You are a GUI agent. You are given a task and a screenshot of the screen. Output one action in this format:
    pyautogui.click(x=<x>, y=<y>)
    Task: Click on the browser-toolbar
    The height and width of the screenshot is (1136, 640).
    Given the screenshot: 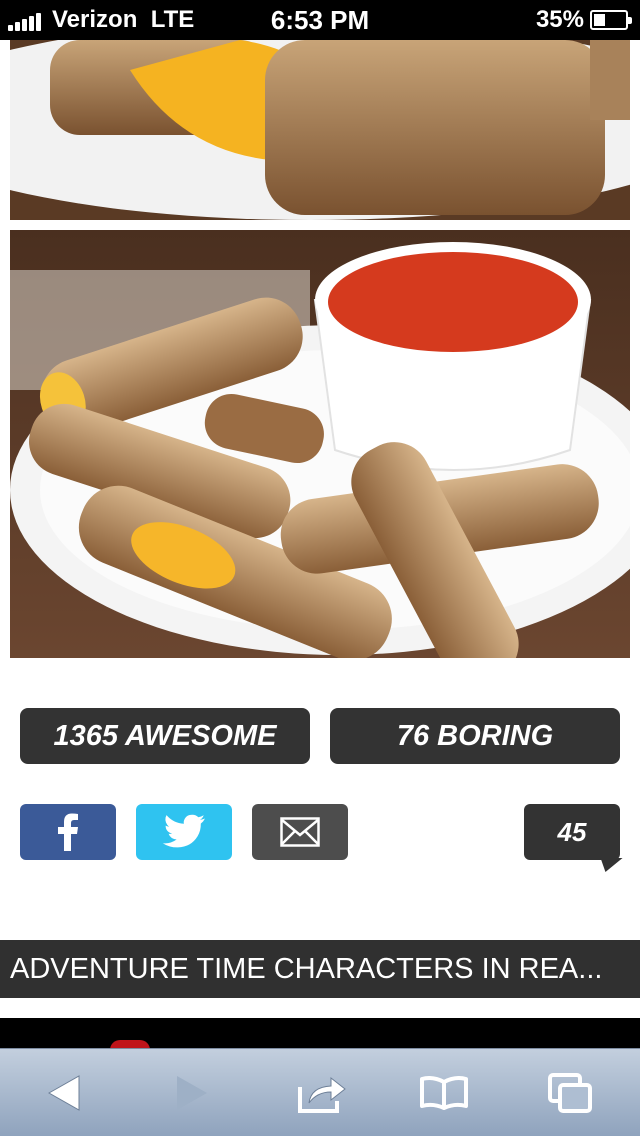 What is the action you would take?
    pyautogui.click(x=320, y=1092)
    